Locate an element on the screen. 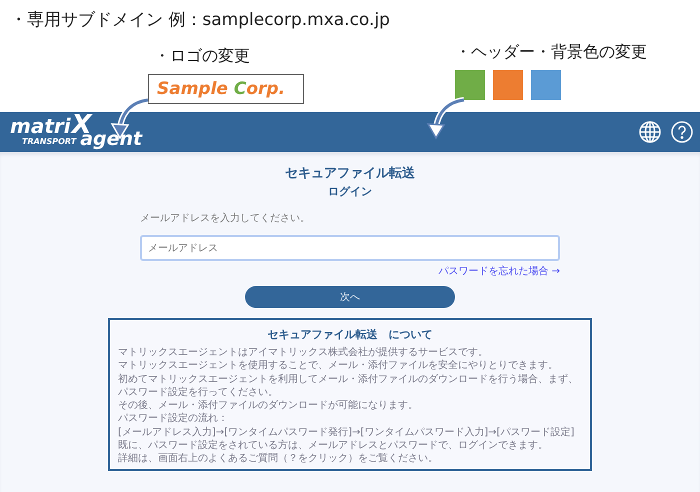 This screenshot has height=492, width=700. email-field: メールアドレス is located at coordinates (350, 248).